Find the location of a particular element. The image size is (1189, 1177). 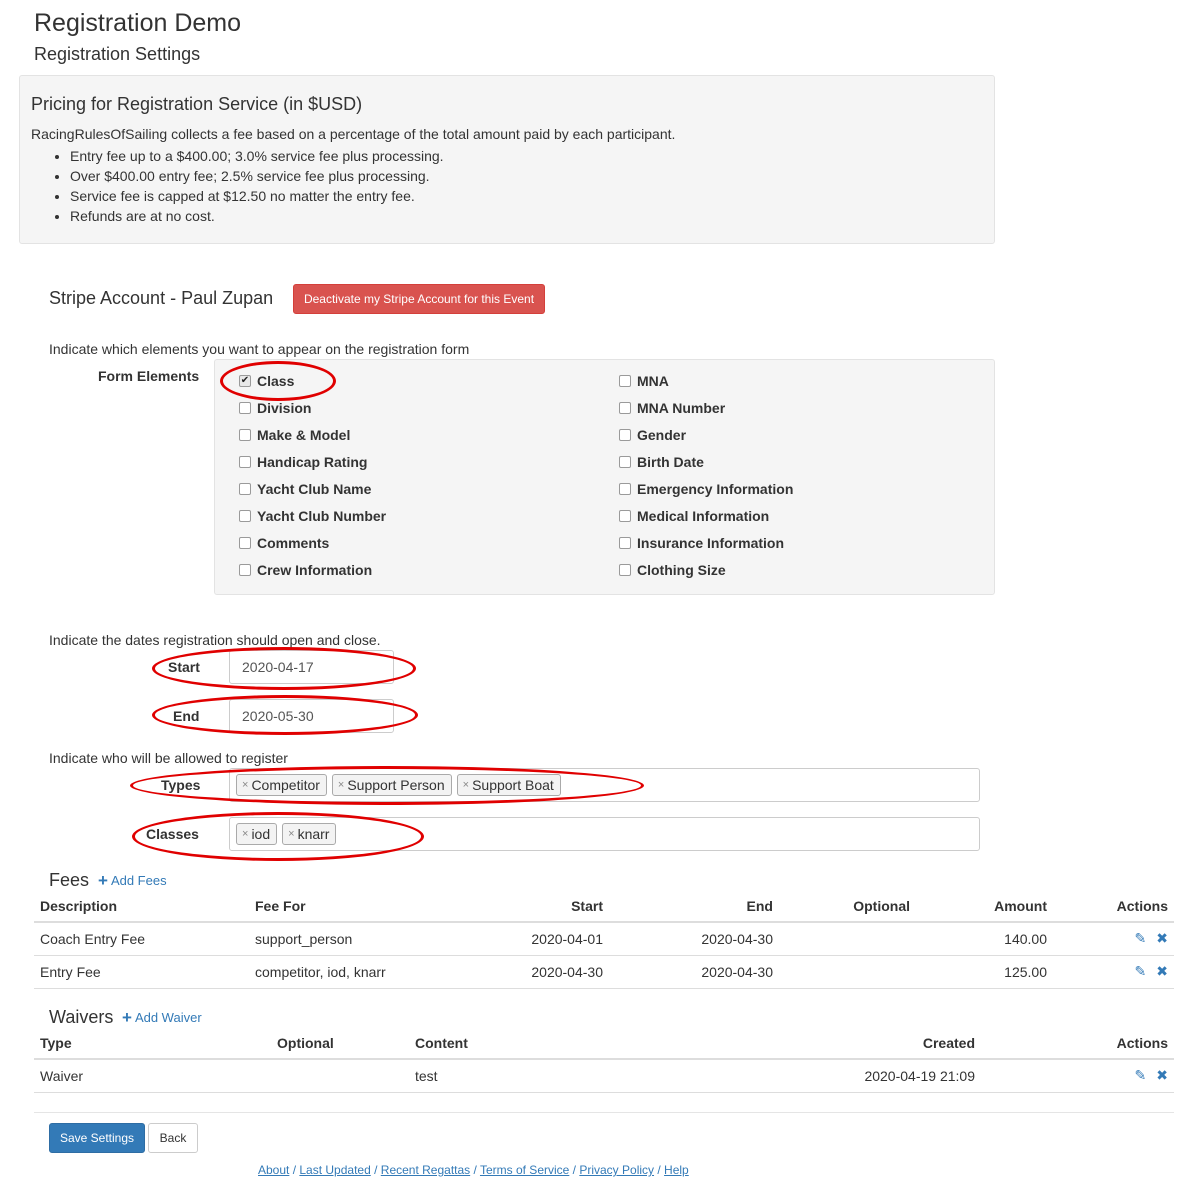

checkbox-label: Yacht Club Name is located at coordinates (314, 489).